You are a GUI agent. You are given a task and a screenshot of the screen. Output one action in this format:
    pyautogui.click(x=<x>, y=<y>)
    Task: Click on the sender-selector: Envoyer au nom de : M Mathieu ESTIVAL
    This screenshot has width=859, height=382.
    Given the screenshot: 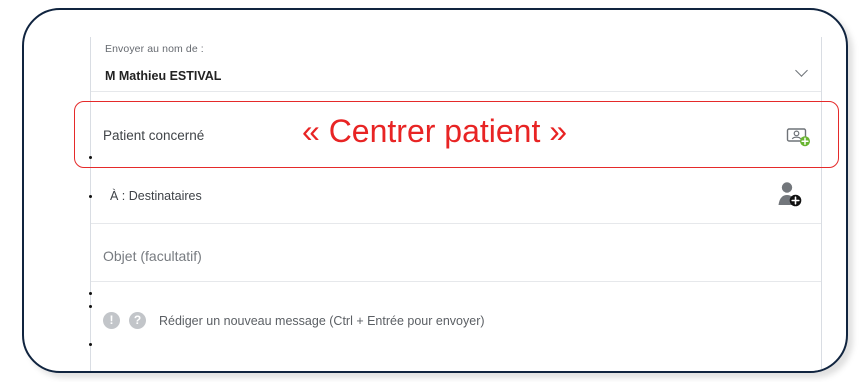 What is the action you would take?
    pyautogui.click(x=456, y=64)
    